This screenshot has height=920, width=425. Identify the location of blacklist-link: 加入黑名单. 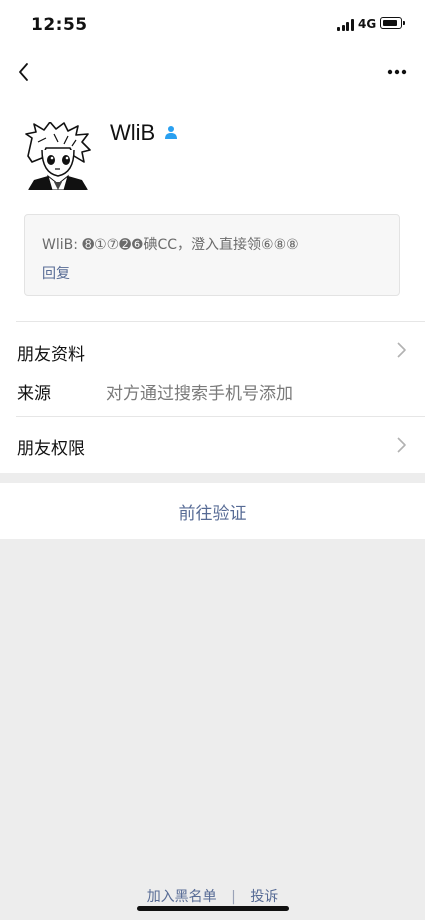
(182, 897).